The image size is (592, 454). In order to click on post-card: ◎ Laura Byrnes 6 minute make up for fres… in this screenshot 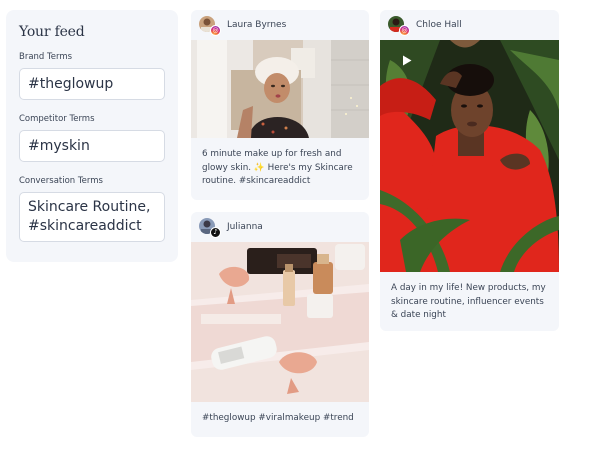, I will do `click(280, 105)`.